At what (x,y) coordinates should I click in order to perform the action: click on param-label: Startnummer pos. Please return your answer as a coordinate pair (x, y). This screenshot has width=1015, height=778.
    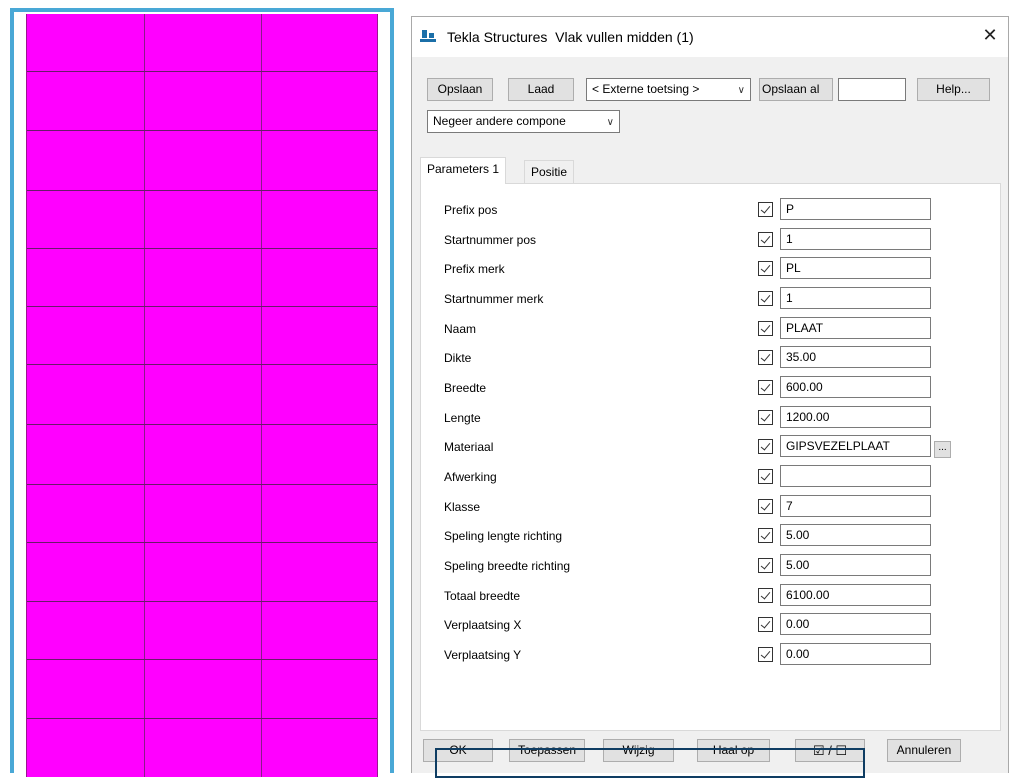
    Looking at the image, I should click on (490, 240).